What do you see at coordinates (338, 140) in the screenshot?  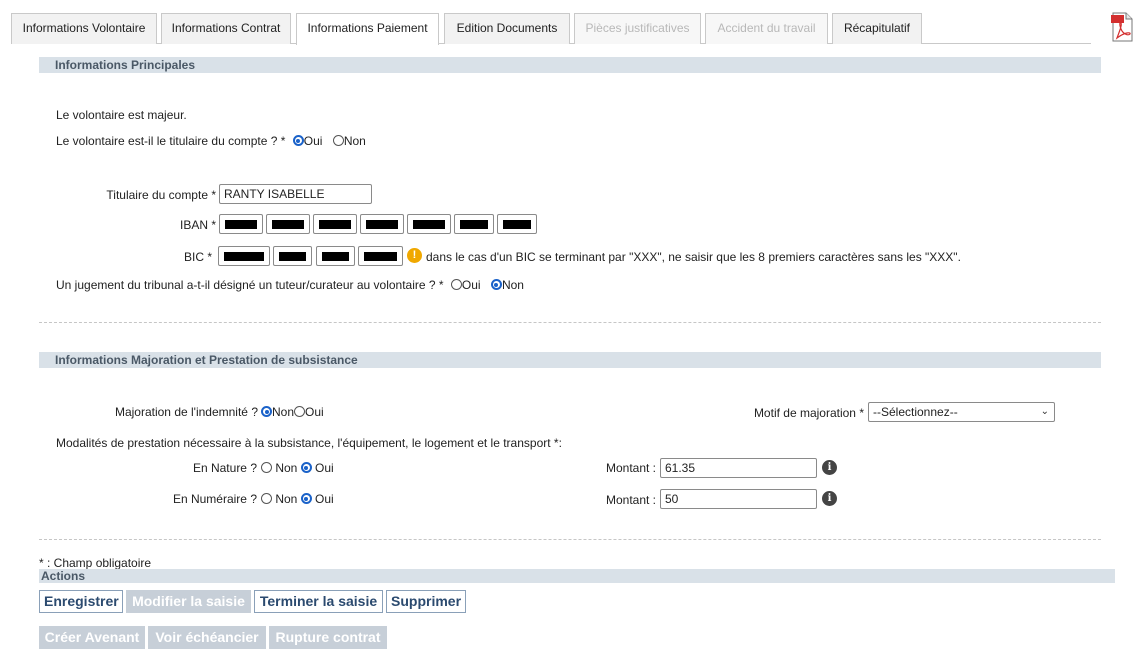 I see `titulaire-no-radio` at bounding box center [338, 140].